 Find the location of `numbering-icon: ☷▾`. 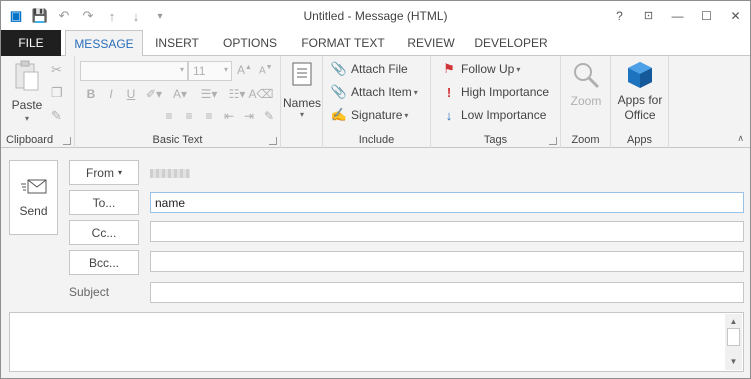

numbering-icon: ☷▾ is located at coordinates (237, 94).